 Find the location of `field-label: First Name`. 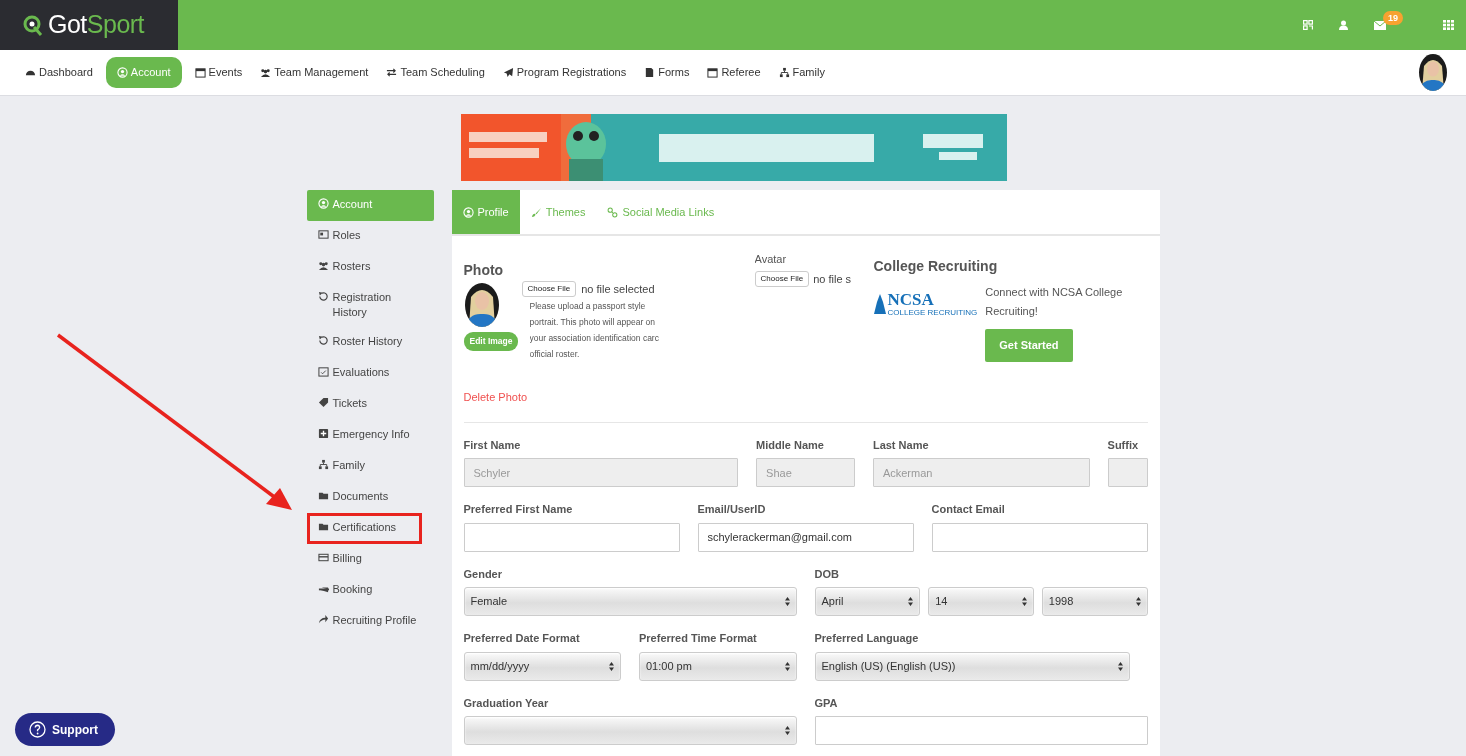

field-label: First Name is located at coordinates (492, 445).